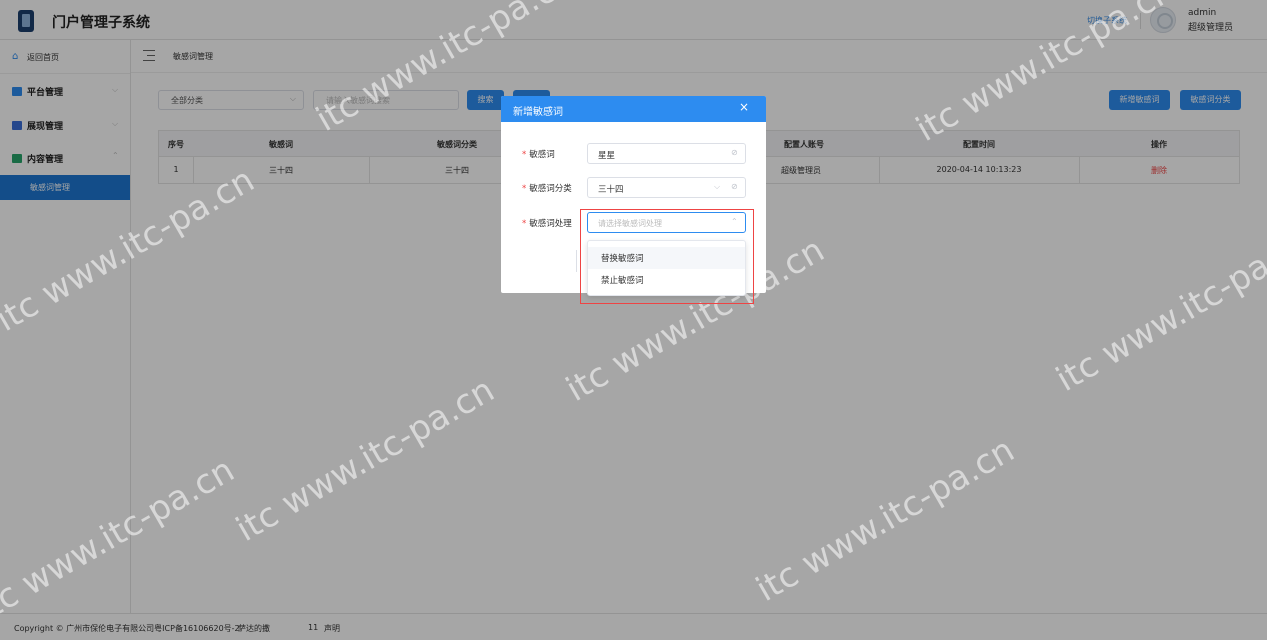 The image size is (1267, 640). I want to click on word-label: * 敏感词, so click(538, 155).